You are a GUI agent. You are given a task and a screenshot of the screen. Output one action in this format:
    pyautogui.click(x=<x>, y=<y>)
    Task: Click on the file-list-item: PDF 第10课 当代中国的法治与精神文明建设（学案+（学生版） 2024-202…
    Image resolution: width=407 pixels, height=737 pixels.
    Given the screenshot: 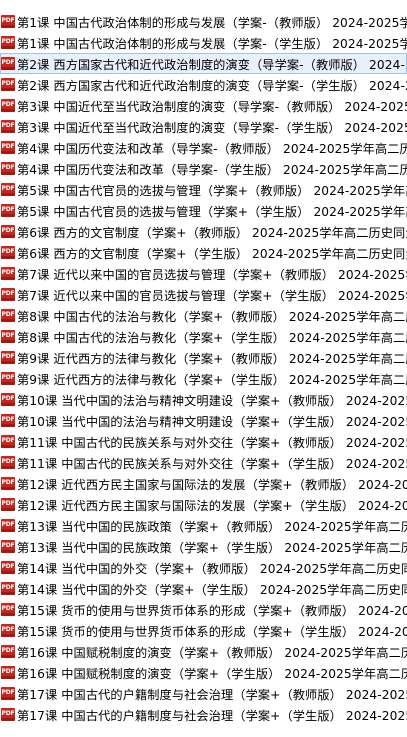 What is the action you would take?
    pyautogui.click(x=203, y=420)
    